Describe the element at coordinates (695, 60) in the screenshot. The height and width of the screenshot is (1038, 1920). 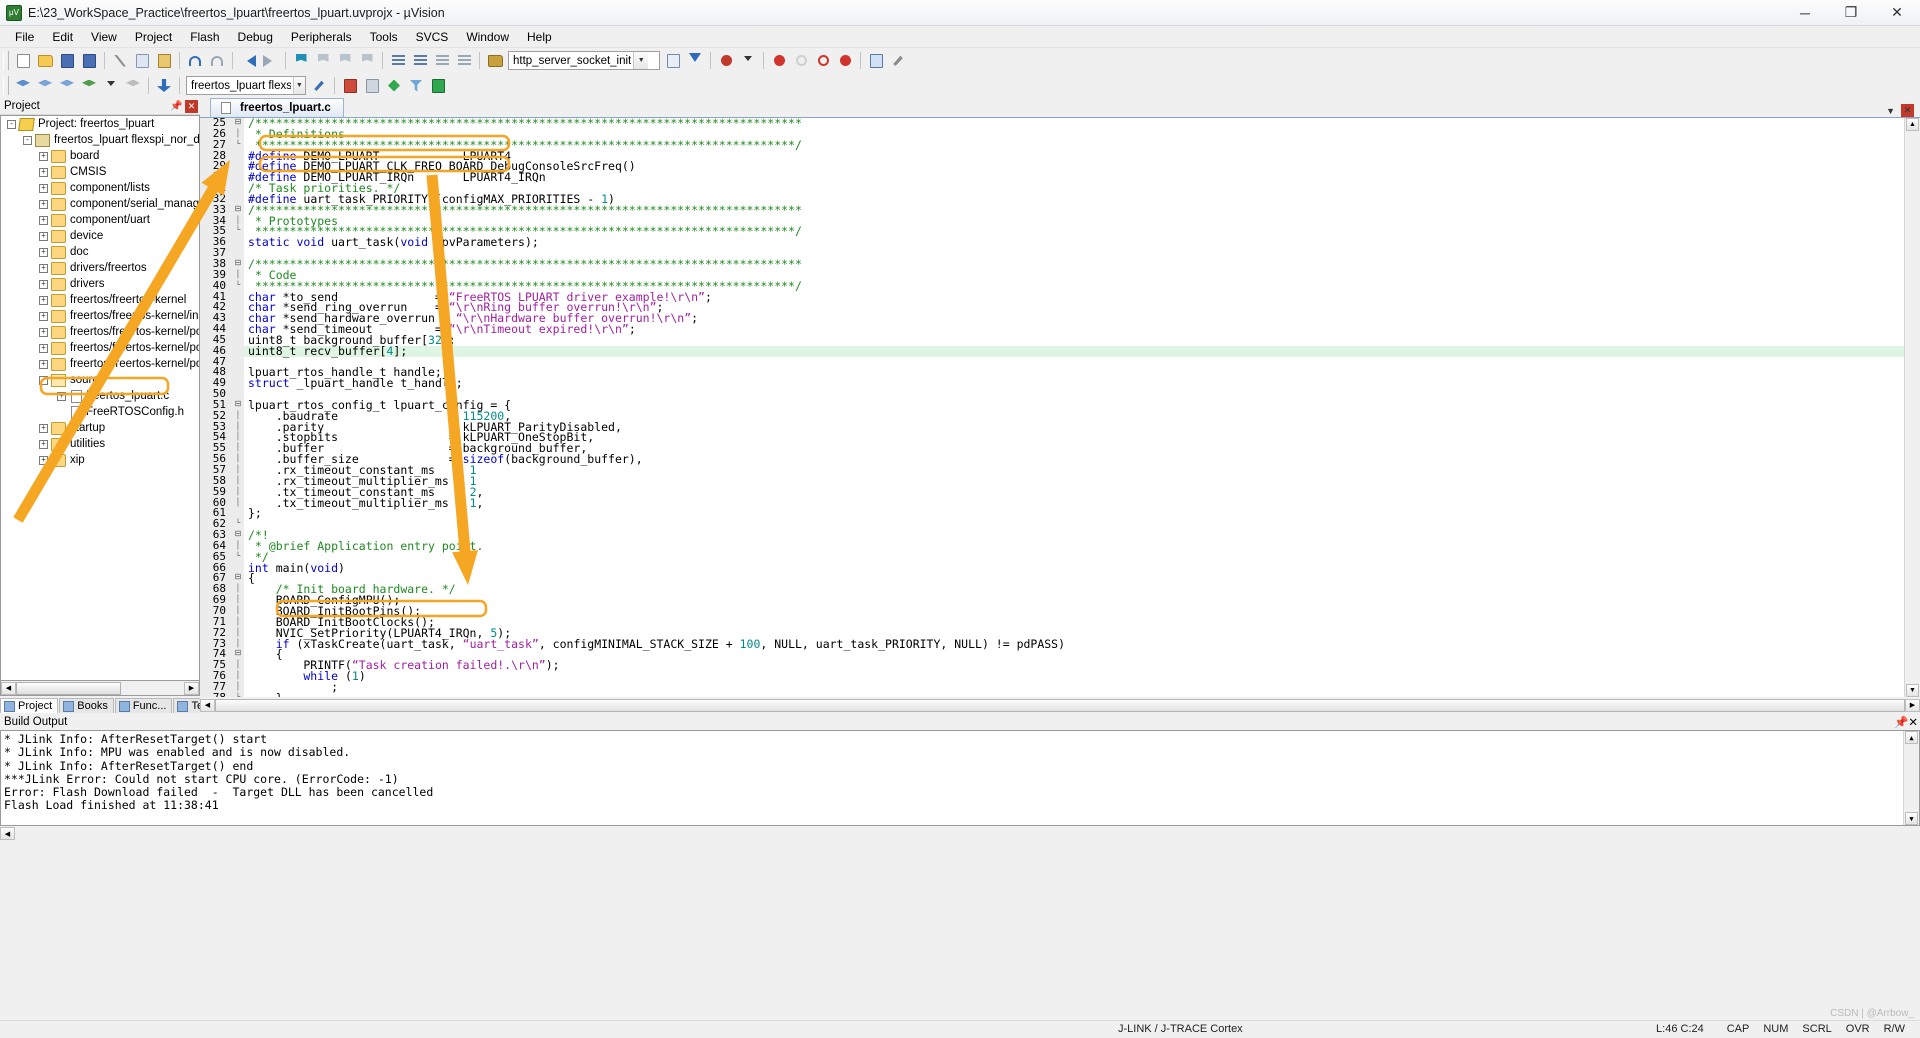
I see `goto-definition-icon` at that location.